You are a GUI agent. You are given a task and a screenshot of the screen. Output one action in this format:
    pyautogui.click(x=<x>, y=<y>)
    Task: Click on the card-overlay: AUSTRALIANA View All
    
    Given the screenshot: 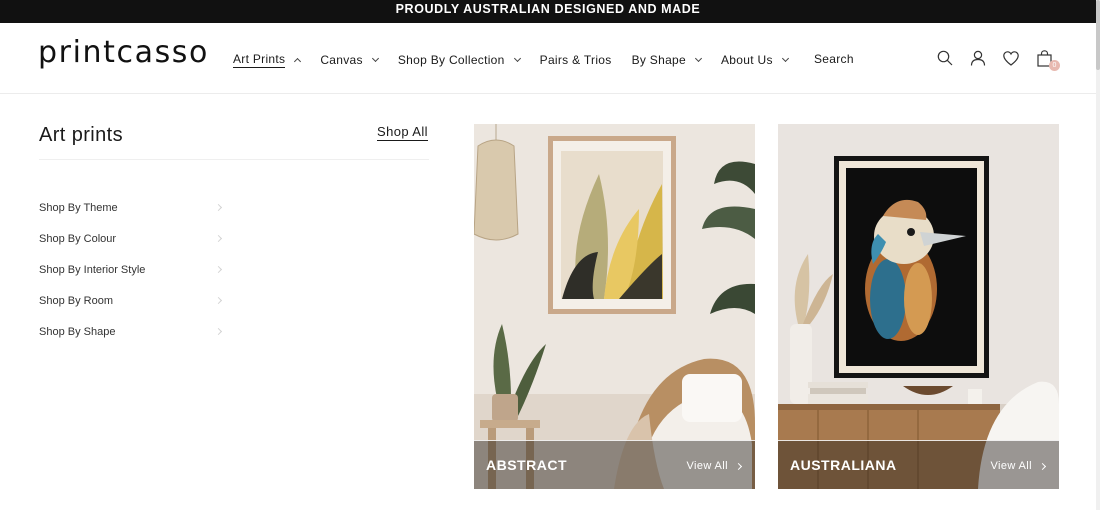 What is the action you would take?
    pyautogui.click(x=918, y=464)
    